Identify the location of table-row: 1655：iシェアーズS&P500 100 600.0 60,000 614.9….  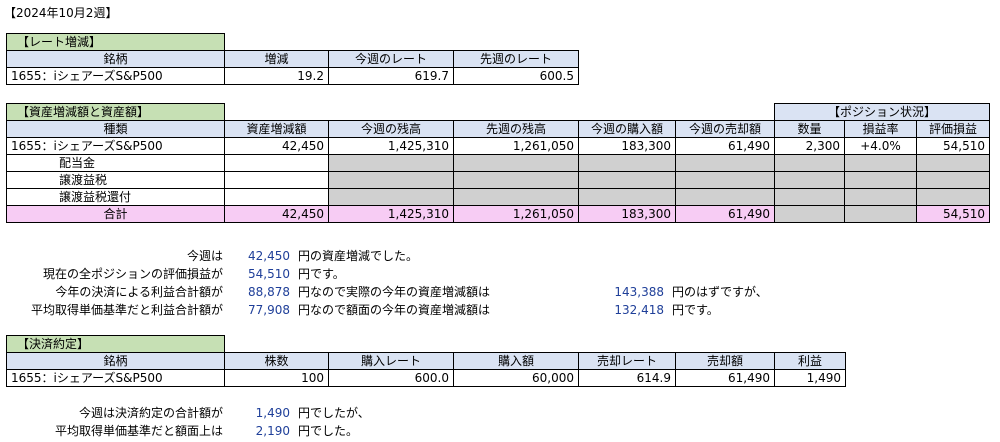
(426, 378).